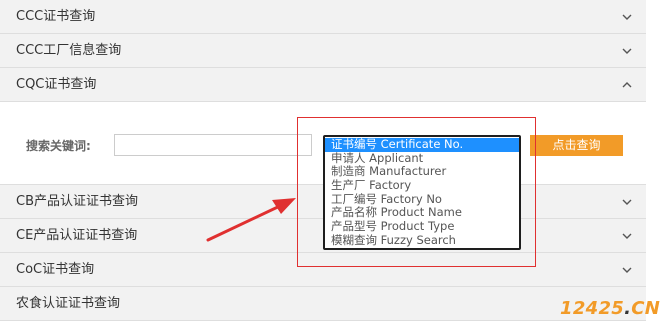 The height and width of the screenshot is (334, 671). I want to click on search-type-option-certificate-no: 证书编号 Certificate No., so click(422, 144).